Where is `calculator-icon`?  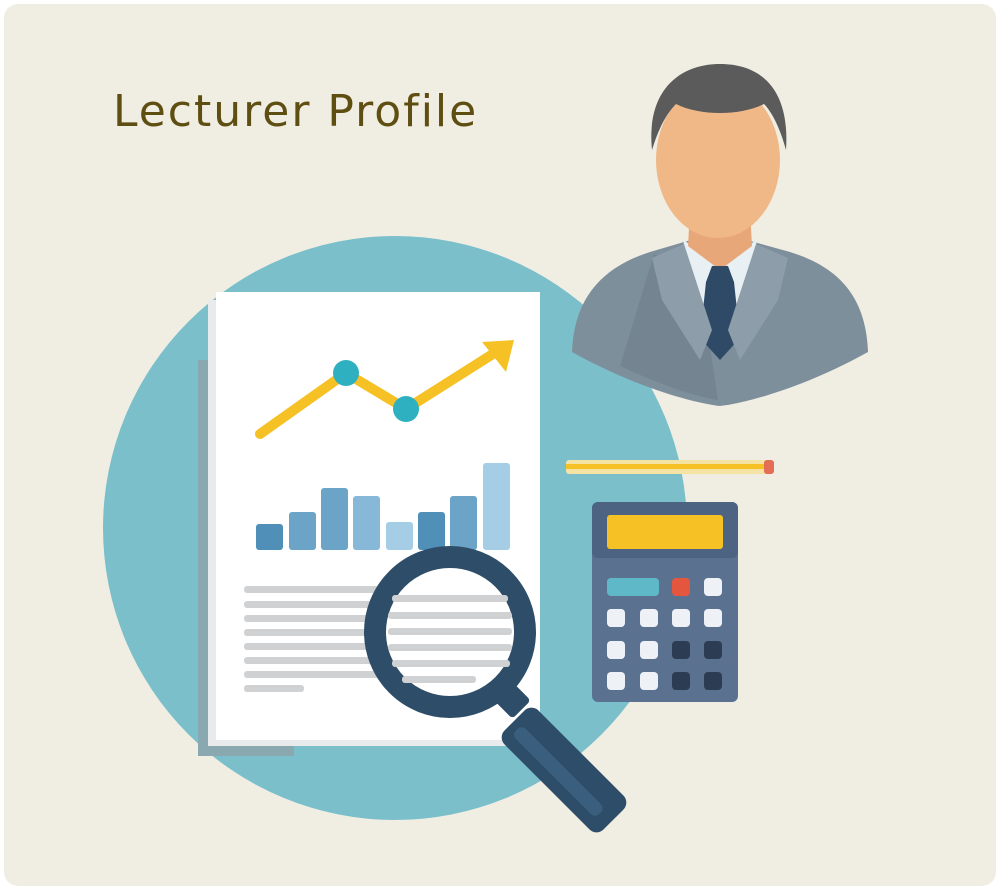
calculator-icon is located at coordinates (665, 602).